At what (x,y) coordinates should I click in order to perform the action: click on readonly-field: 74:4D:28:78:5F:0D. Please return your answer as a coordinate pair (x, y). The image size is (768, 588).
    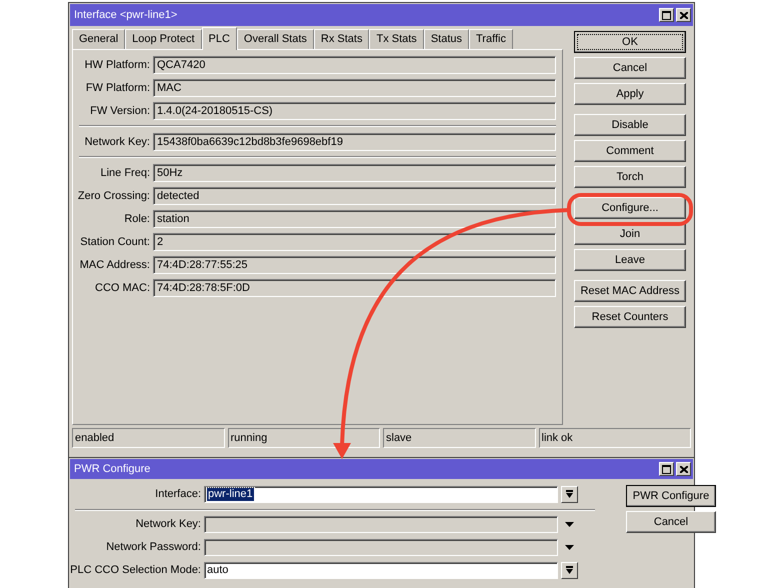
    Looking at the image, I should click on (354, 288).